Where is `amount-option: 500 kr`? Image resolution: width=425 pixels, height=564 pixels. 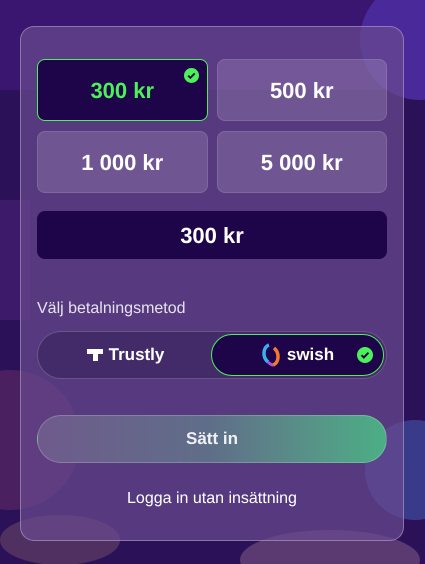 amount-option: 500 kr is located at coordinates (301, 90).